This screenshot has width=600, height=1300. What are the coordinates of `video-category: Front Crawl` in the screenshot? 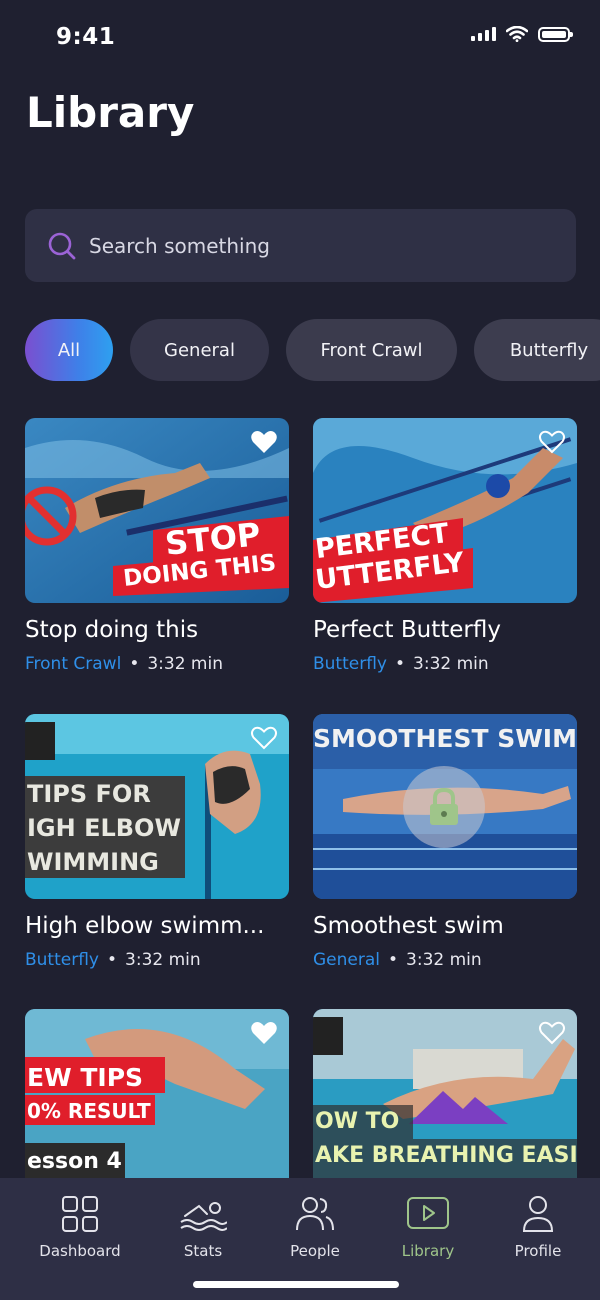 It's located at (73, 664).